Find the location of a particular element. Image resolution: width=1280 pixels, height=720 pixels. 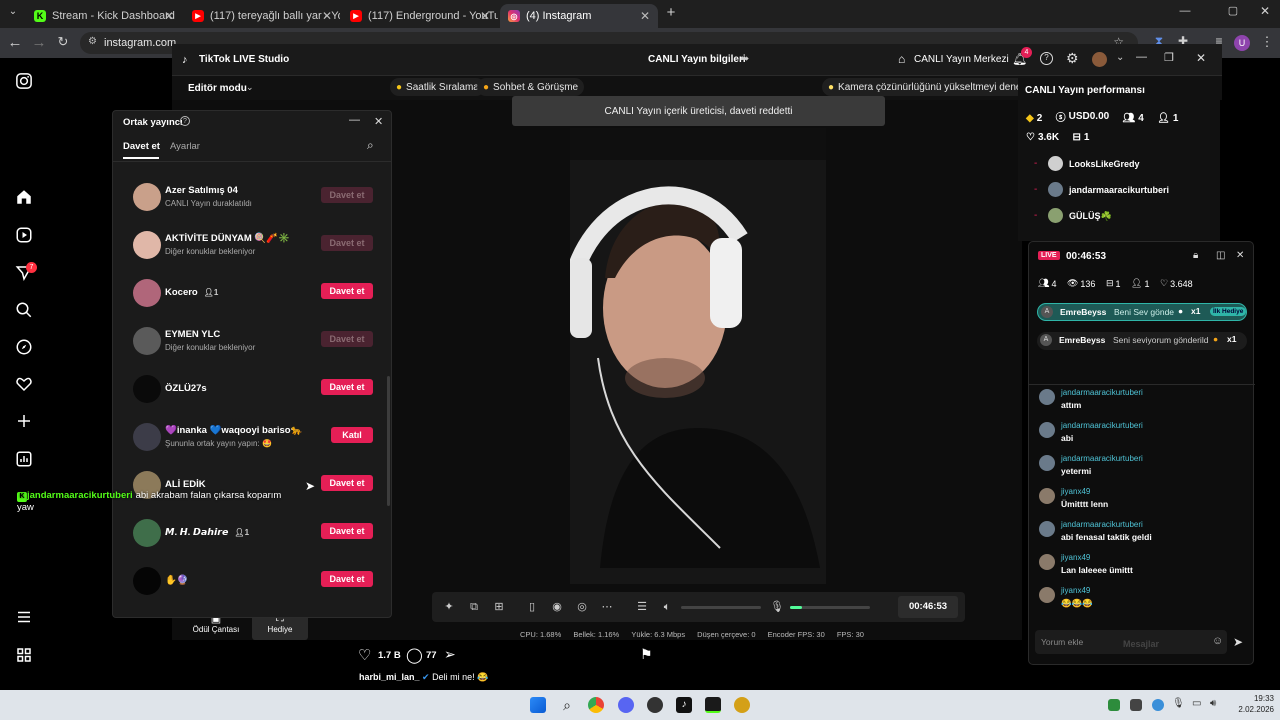

speaker-volume-slider is located at coordinates (721, 607).